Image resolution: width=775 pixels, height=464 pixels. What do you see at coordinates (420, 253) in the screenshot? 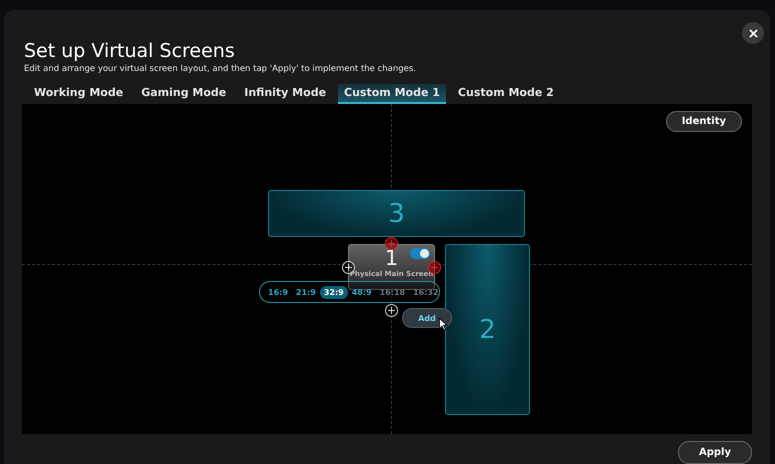
I see `screen-toggle` at bounding box center [420, 253].